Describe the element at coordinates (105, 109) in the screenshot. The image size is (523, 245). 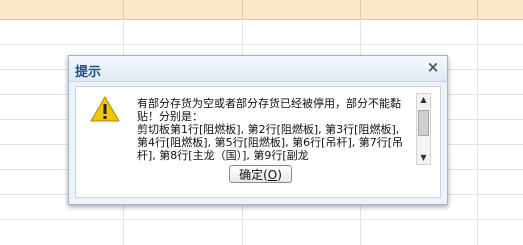
I see `warning-icon` at that location.